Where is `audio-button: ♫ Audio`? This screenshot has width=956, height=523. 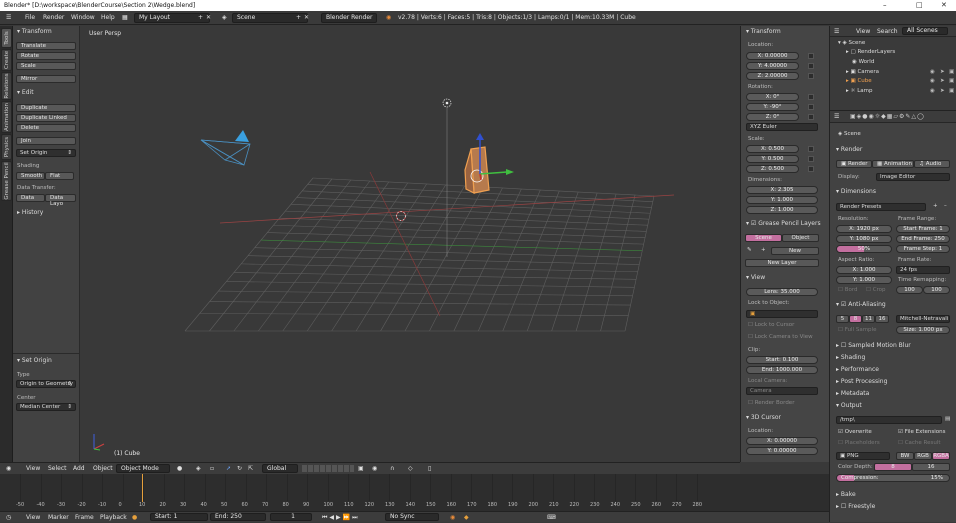
audio-button: ♫ Audio is located at coordinates (932, 164).